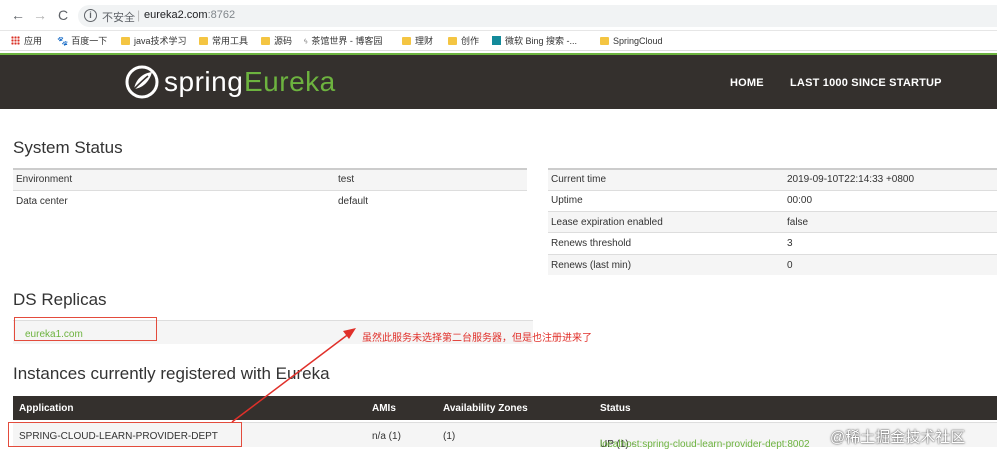 Image resolution: width=997 pixels, height=455 pixels. What do you see at coordinates (68, 147) in the screenshot?
I see `system-status-title: System Status` at bounding box center [68, 147].